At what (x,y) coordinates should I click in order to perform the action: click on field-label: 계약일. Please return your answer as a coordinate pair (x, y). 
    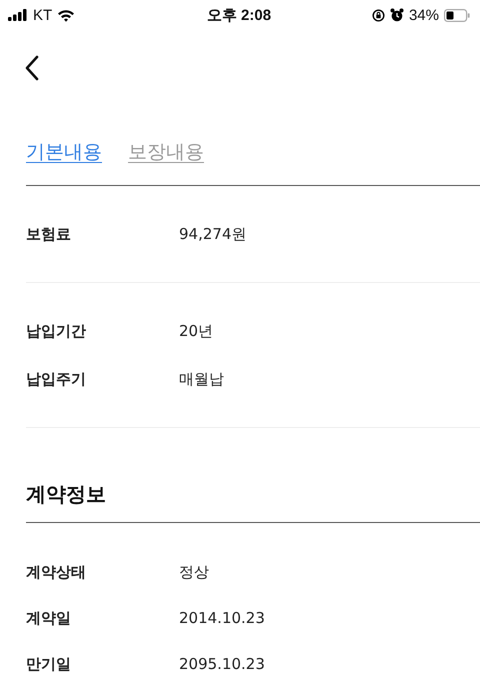
    Looking at the image, I should click on (49, 618).